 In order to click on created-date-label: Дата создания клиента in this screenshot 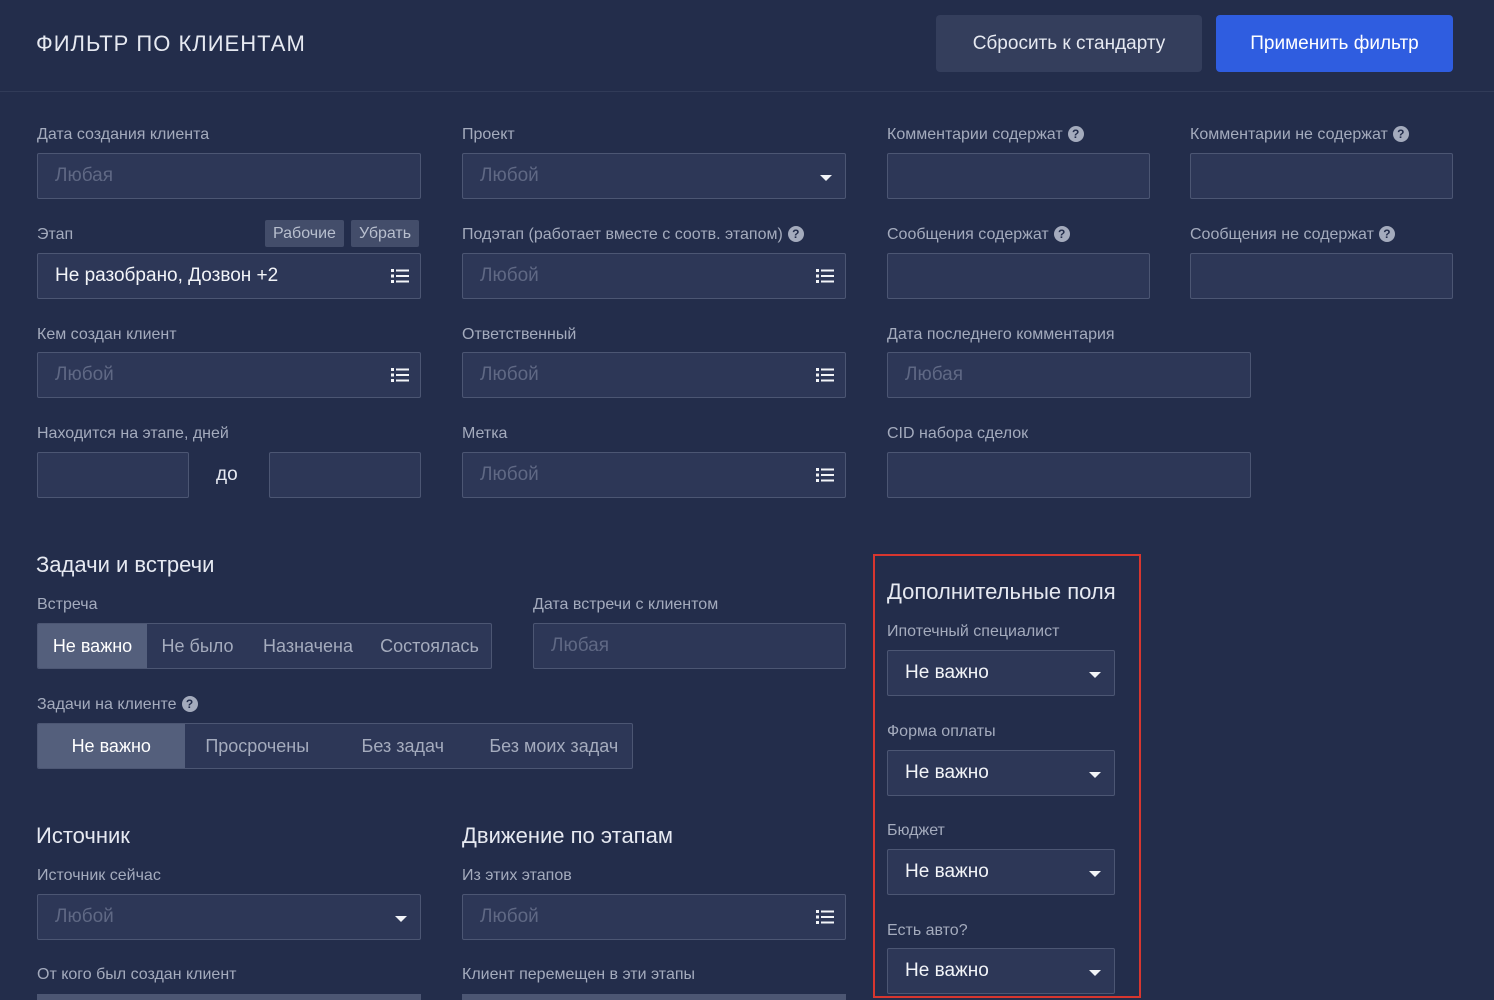, I will do `click(123, 134)`.